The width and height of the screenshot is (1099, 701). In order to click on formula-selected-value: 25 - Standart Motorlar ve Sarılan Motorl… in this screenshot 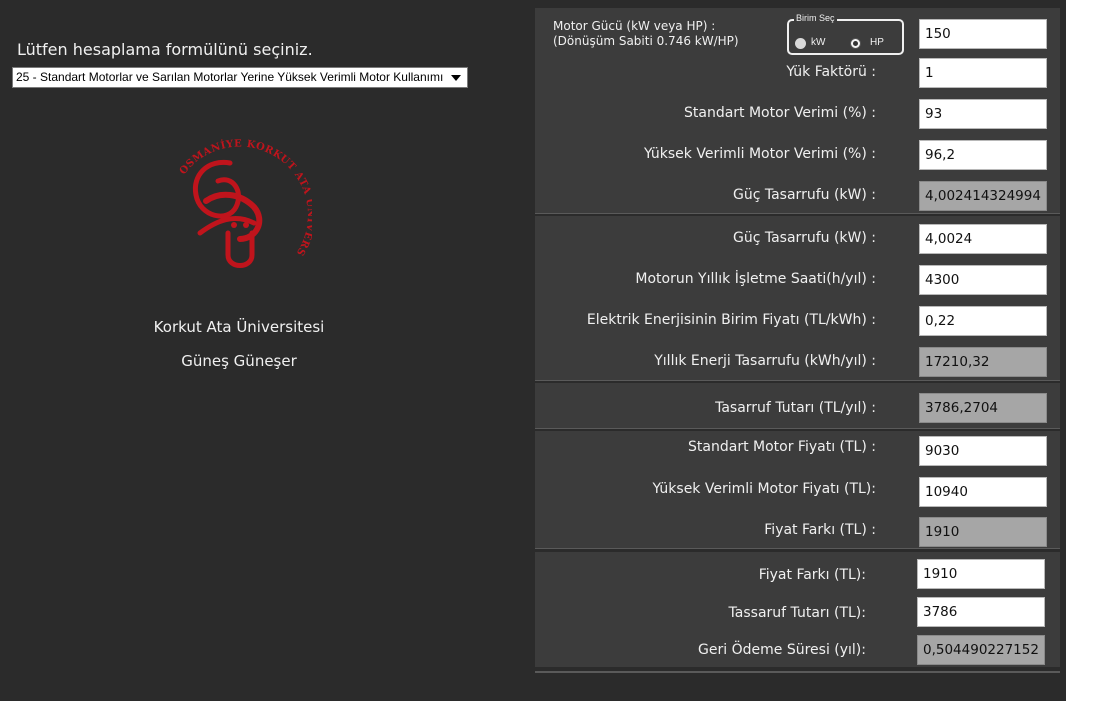, I will do `click(230, 77)`.